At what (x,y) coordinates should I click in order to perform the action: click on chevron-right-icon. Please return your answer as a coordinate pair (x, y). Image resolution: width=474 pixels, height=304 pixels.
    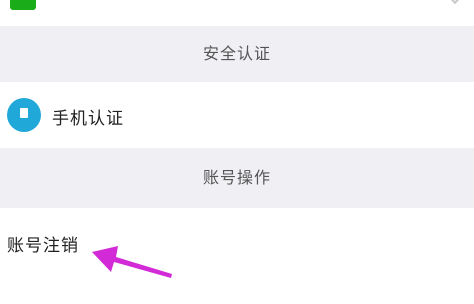
    Looking at the image, I should click on (455, 2).